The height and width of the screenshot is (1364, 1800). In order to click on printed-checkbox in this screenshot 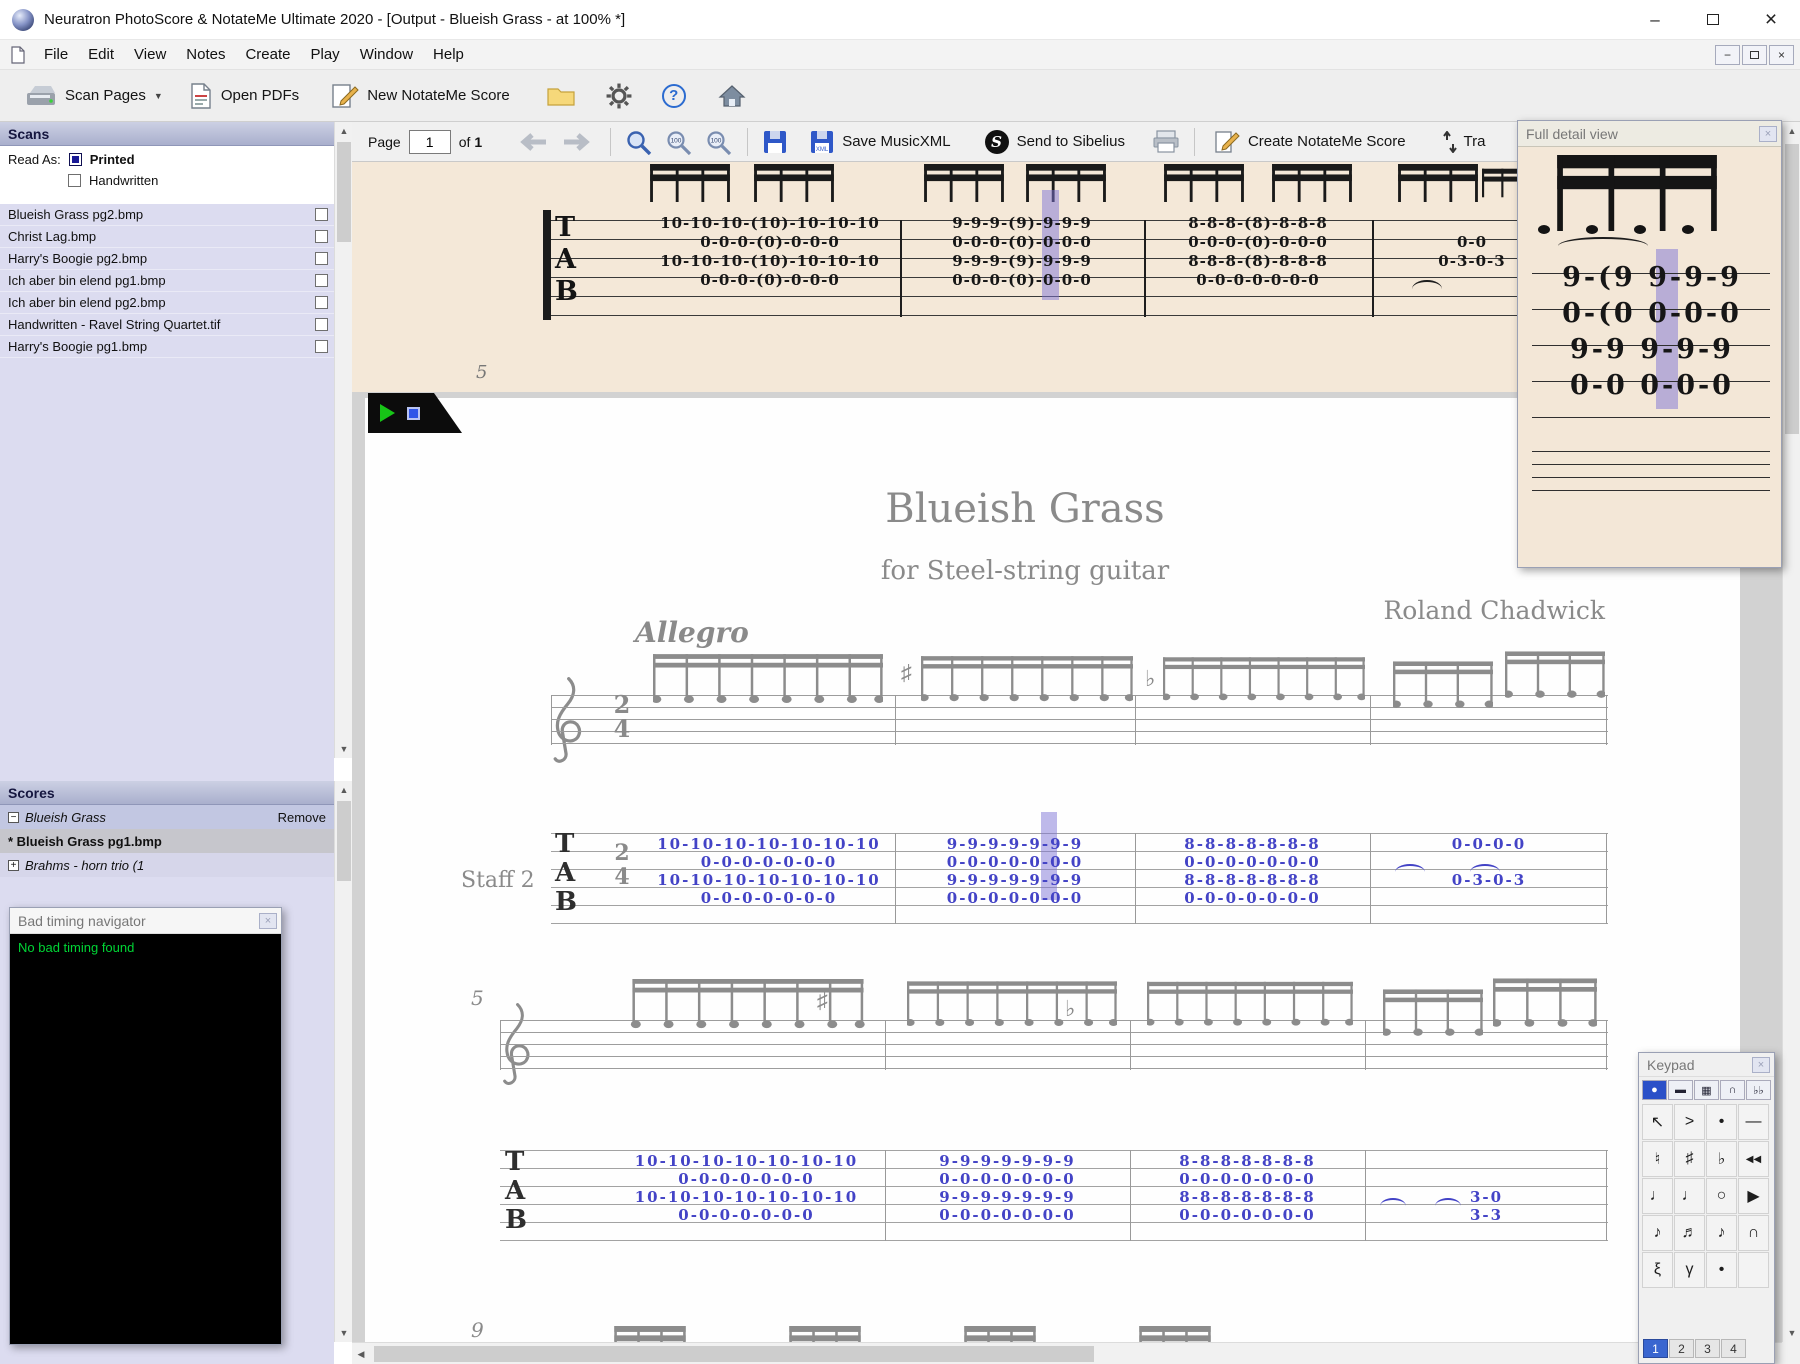, I will do `click(75, 159)`.